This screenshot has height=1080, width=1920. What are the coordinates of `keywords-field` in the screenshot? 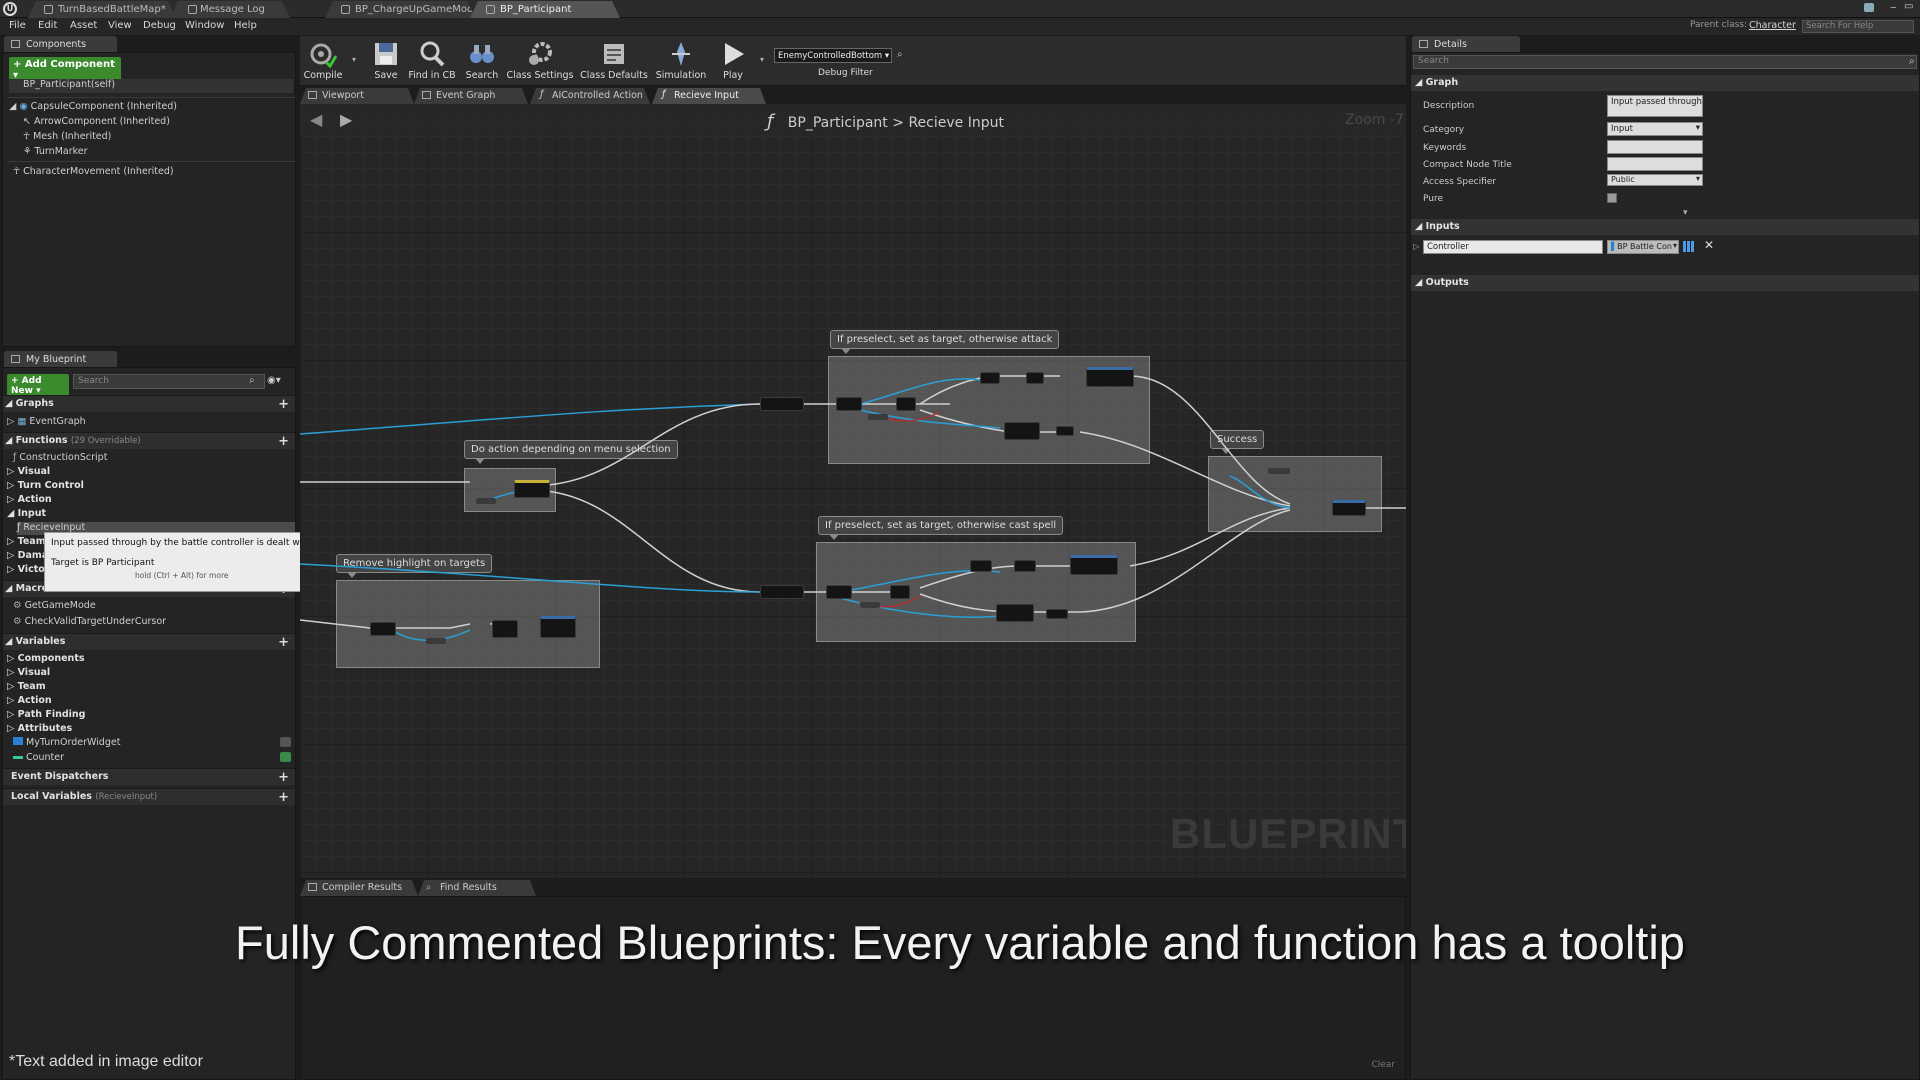 It's located at (1655, 147).